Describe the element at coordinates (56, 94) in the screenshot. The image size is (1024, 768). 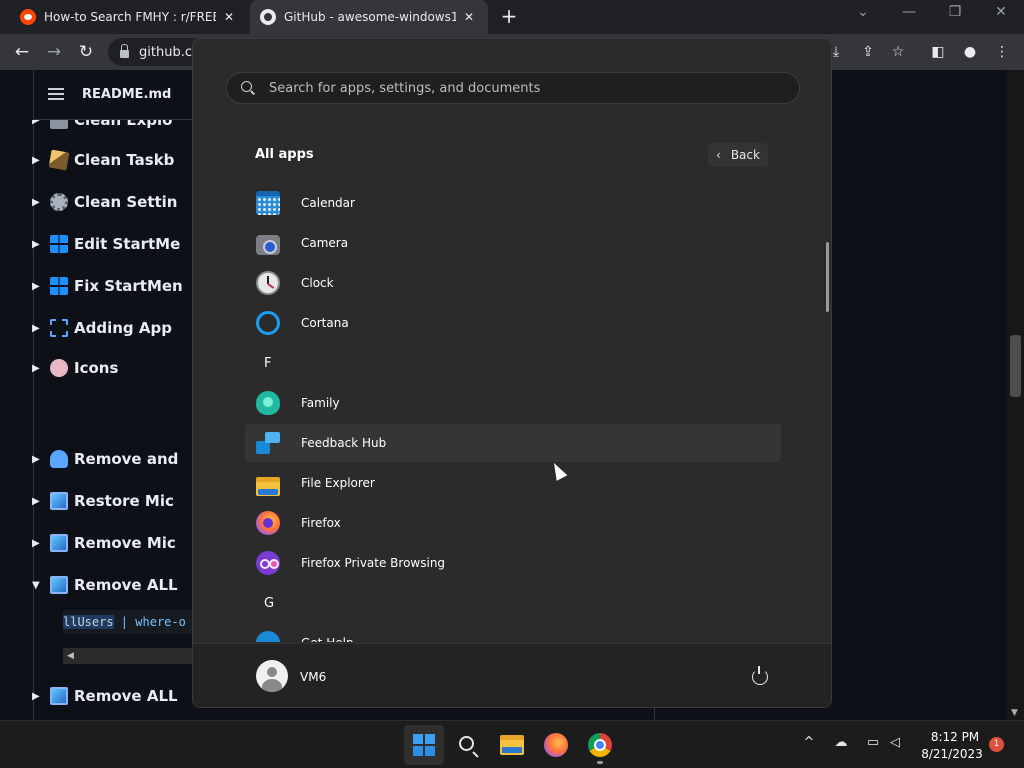
I see `outline-list-icon` at that location.